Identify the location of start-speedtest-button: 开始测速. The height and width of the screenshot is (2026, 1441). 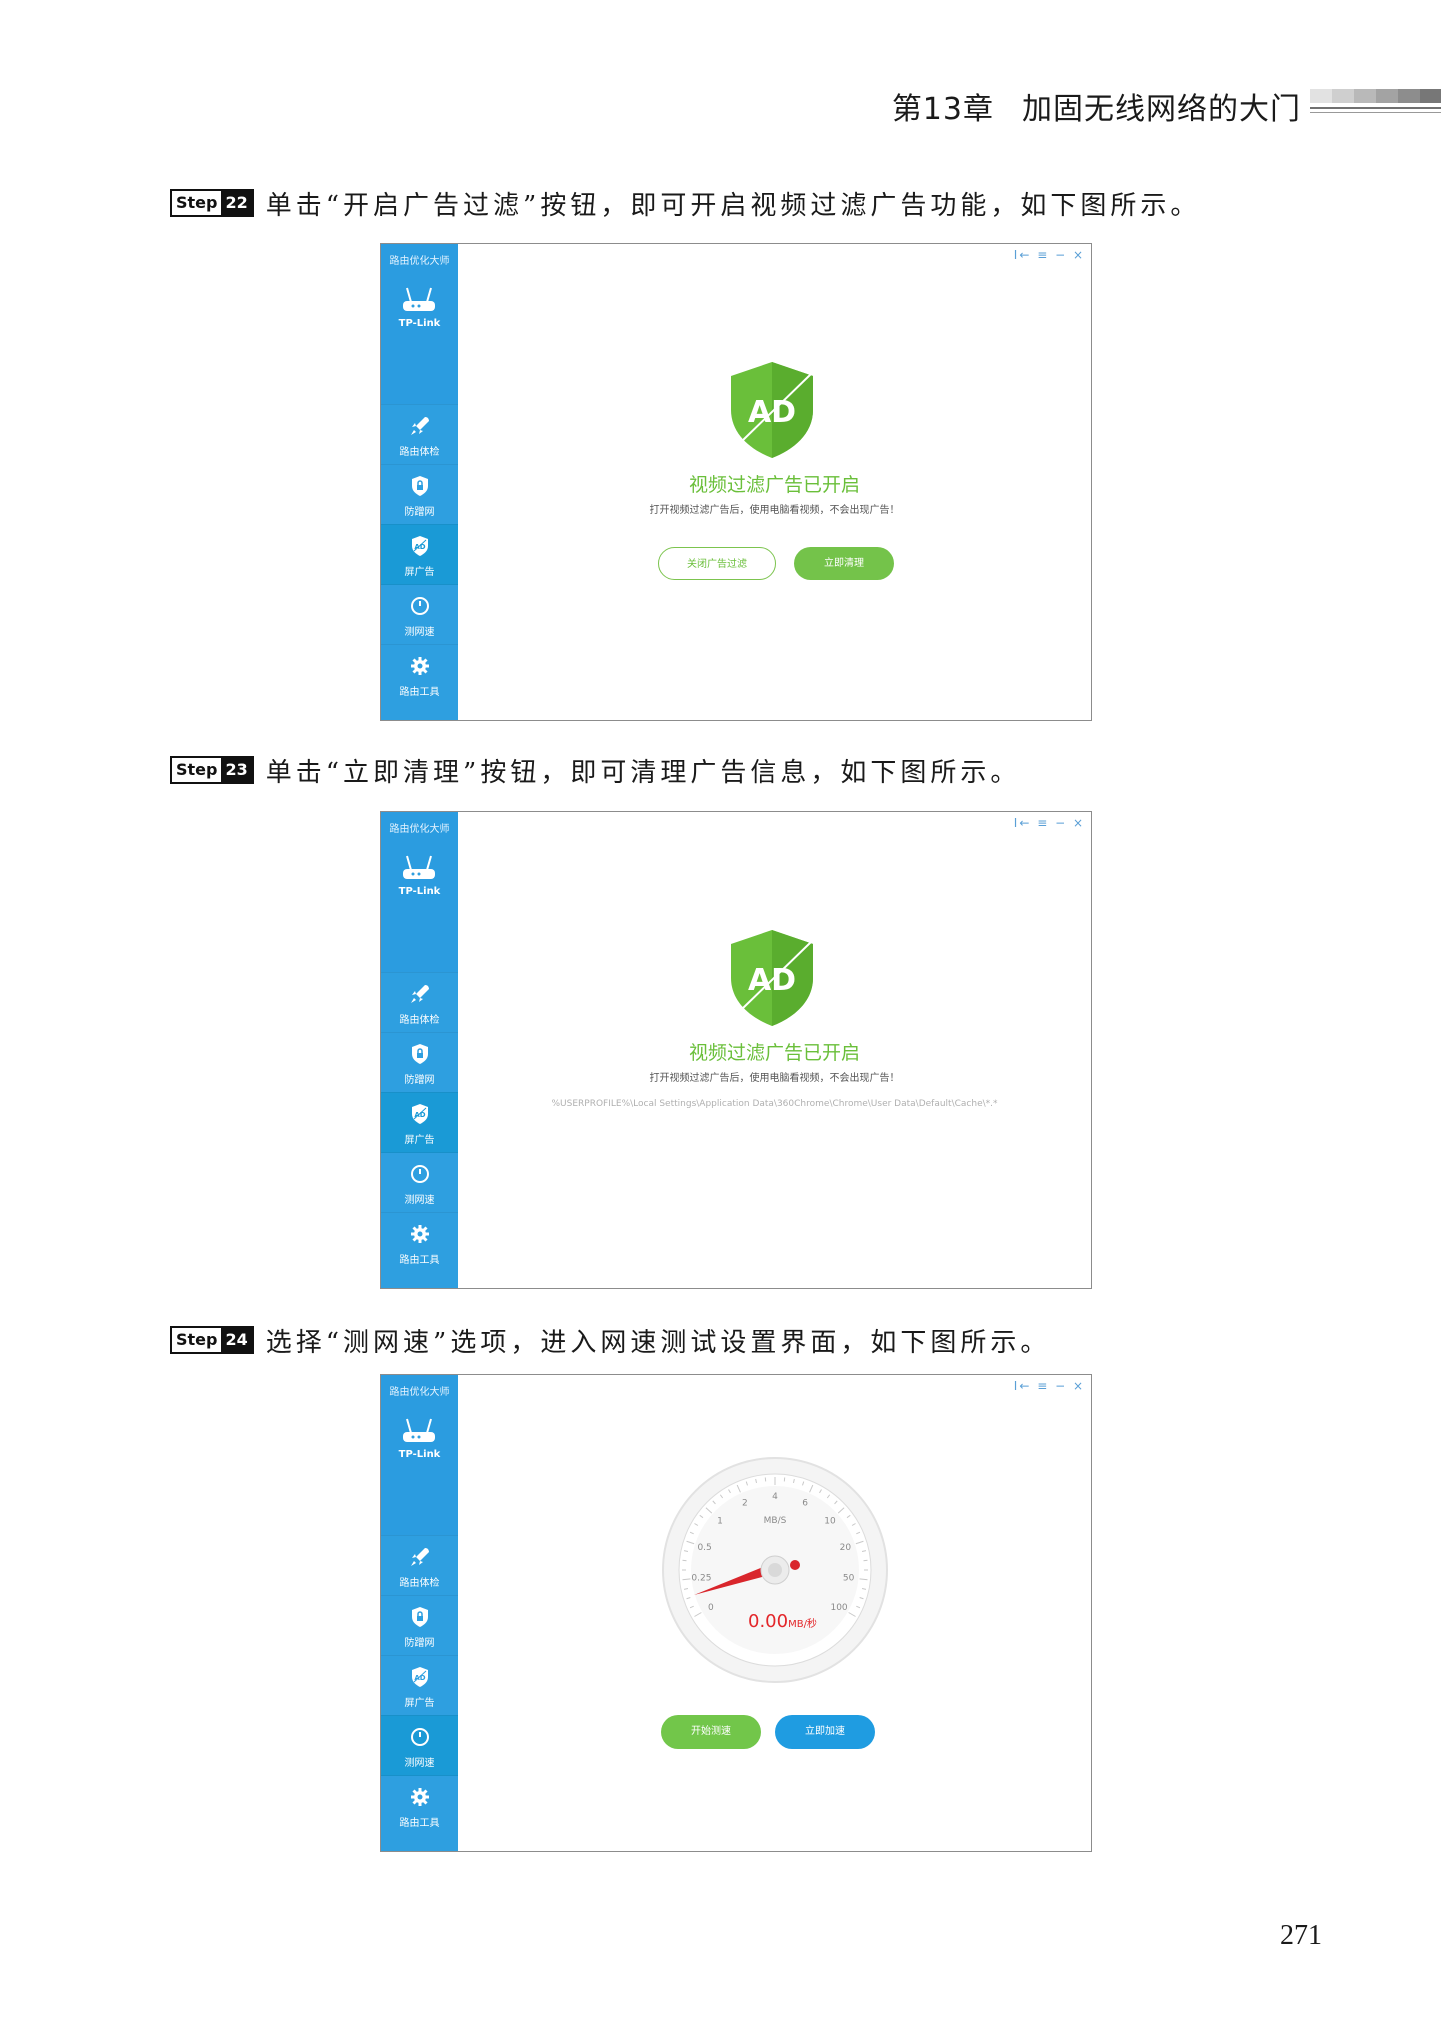
(711, 1732).